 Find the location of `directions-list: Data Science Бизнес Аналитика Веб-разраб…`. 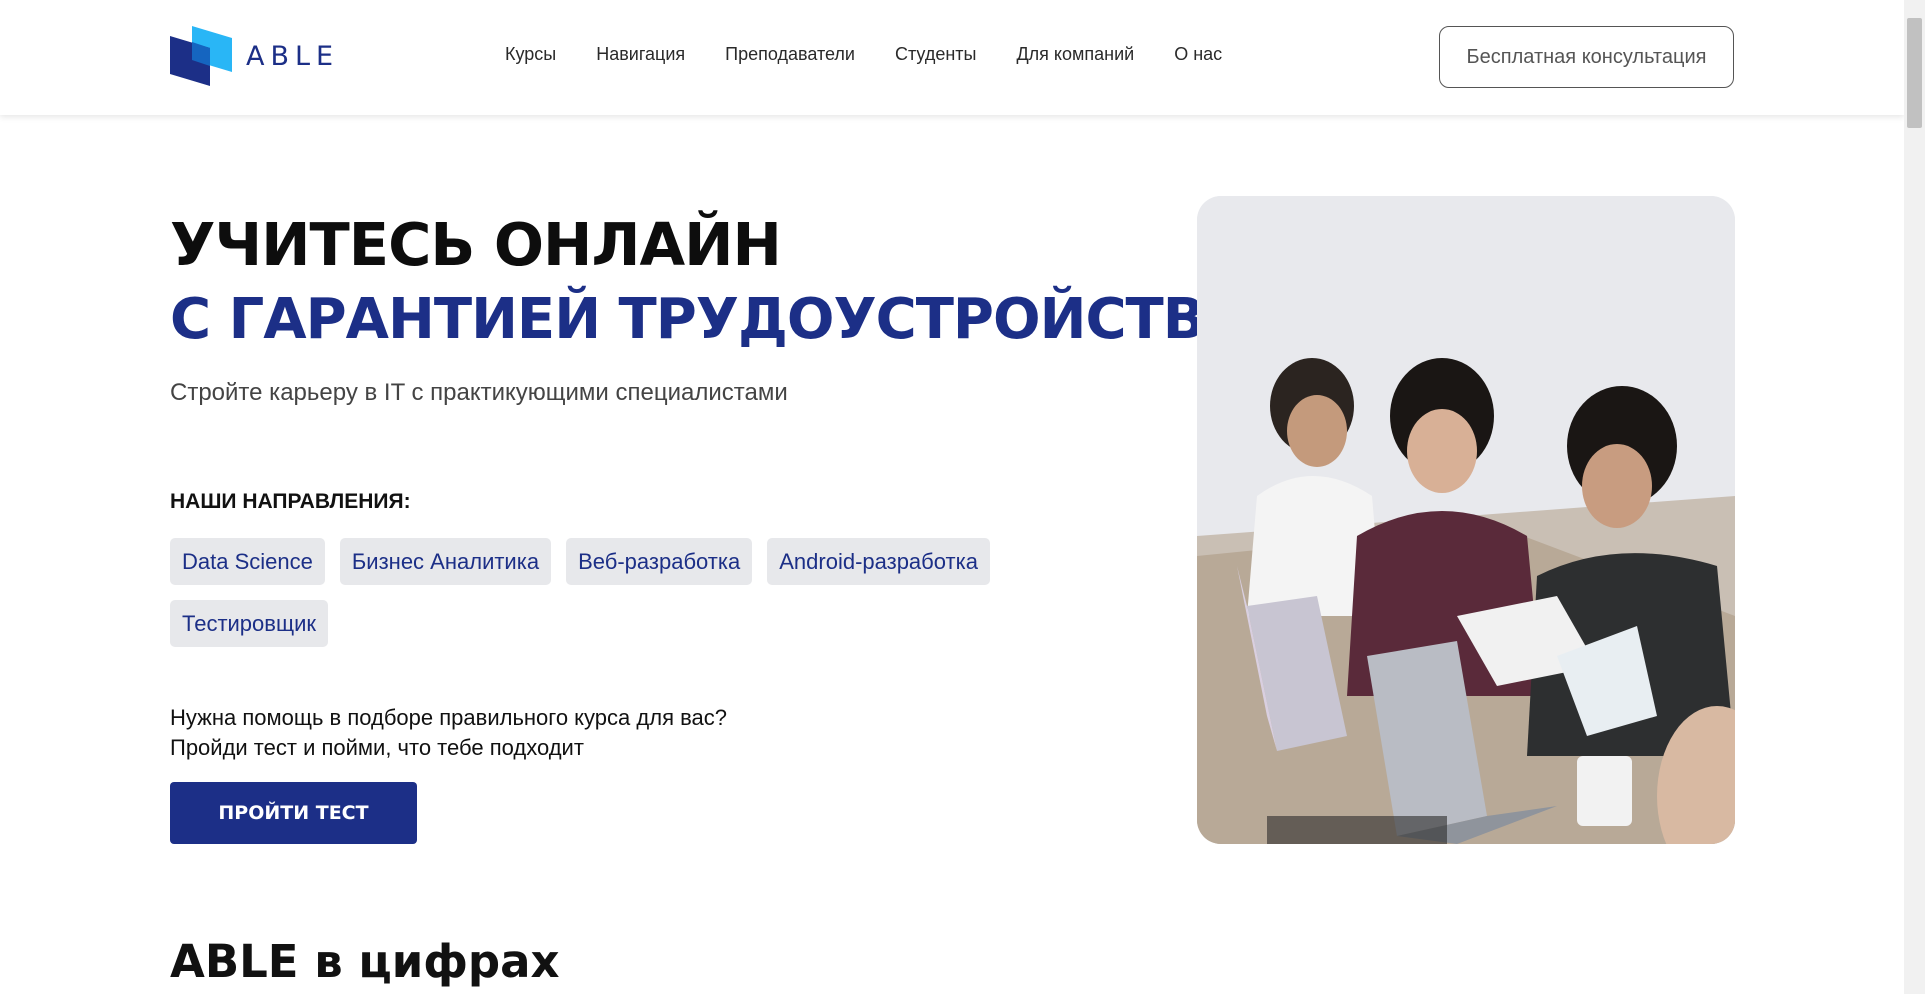

directions-list: Data Science Бизнес Аналитика Веб-разраб… is located at coordinates (620, 592).